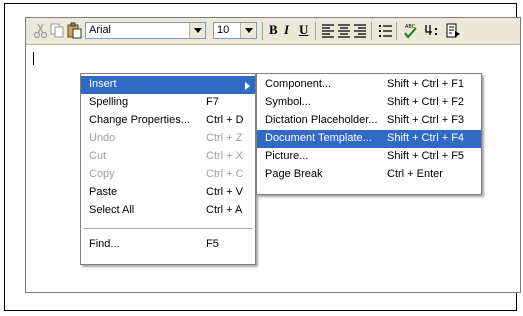 The image size is (523, 316). I want to click on copy-icon, so click(57, 30).